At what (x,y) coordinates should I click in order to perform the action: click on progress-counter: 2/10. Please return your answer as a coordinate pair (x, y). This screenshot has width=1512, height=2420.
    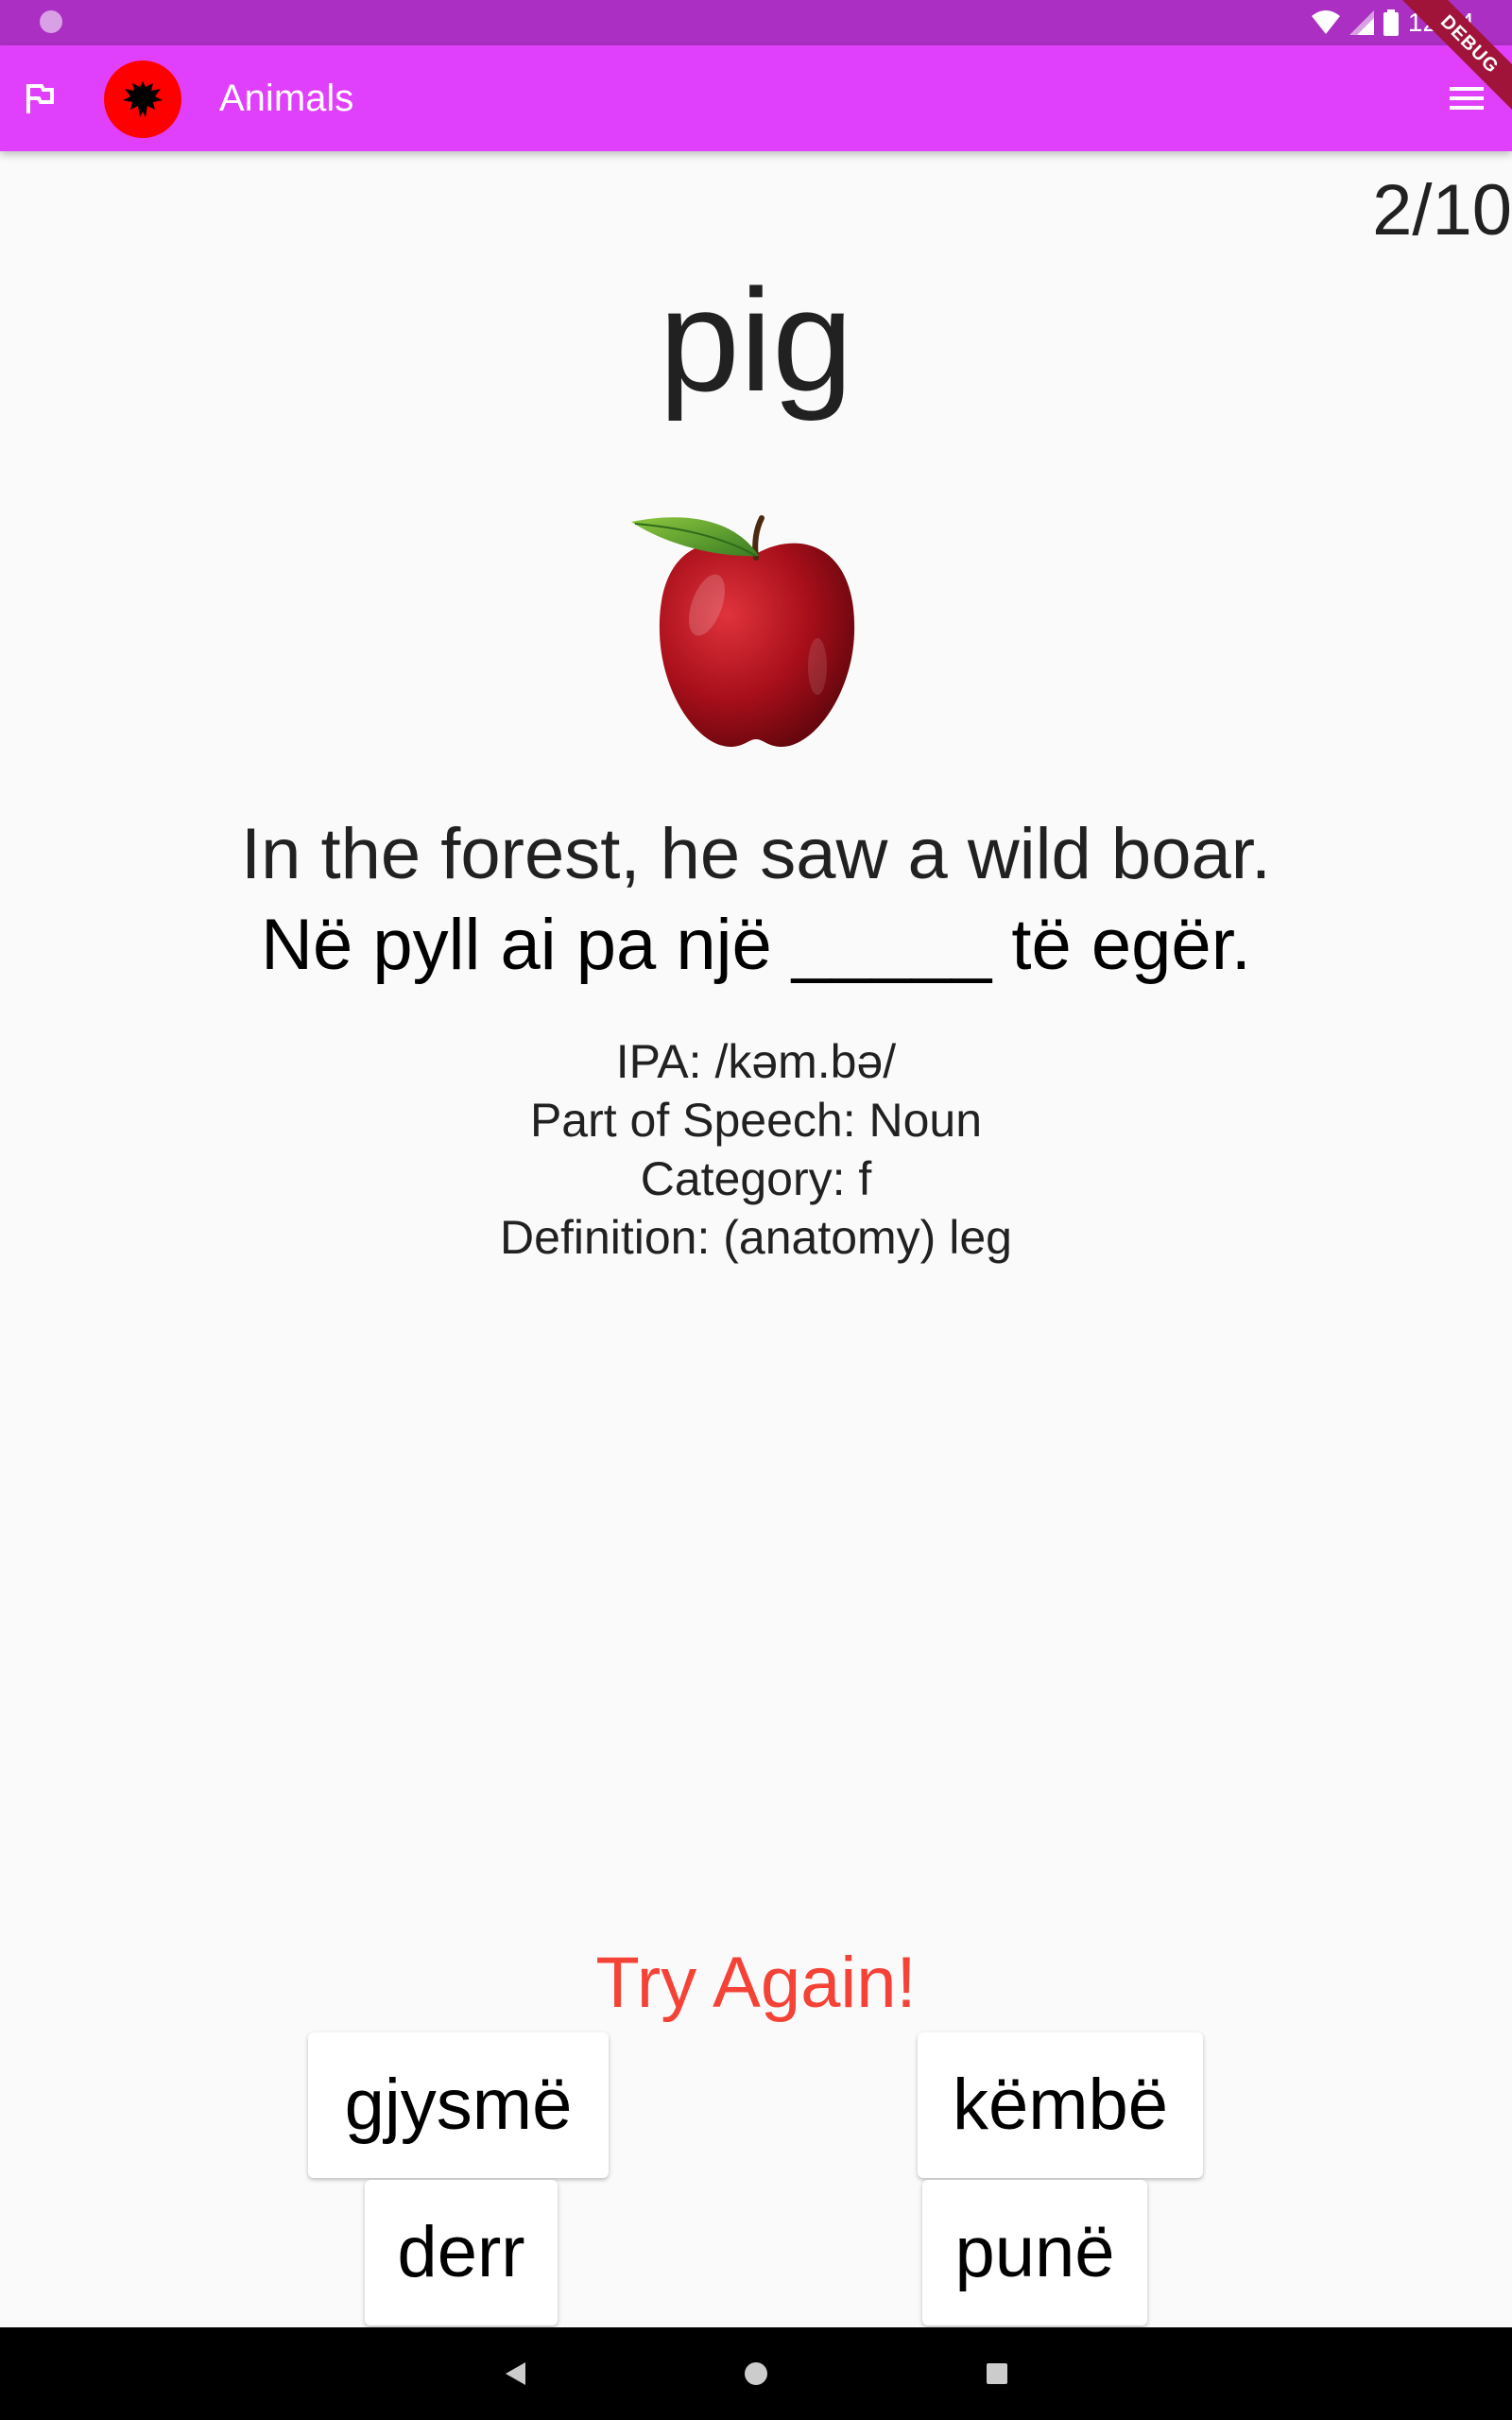
    Looking at the image, I should click on (1442, 210).